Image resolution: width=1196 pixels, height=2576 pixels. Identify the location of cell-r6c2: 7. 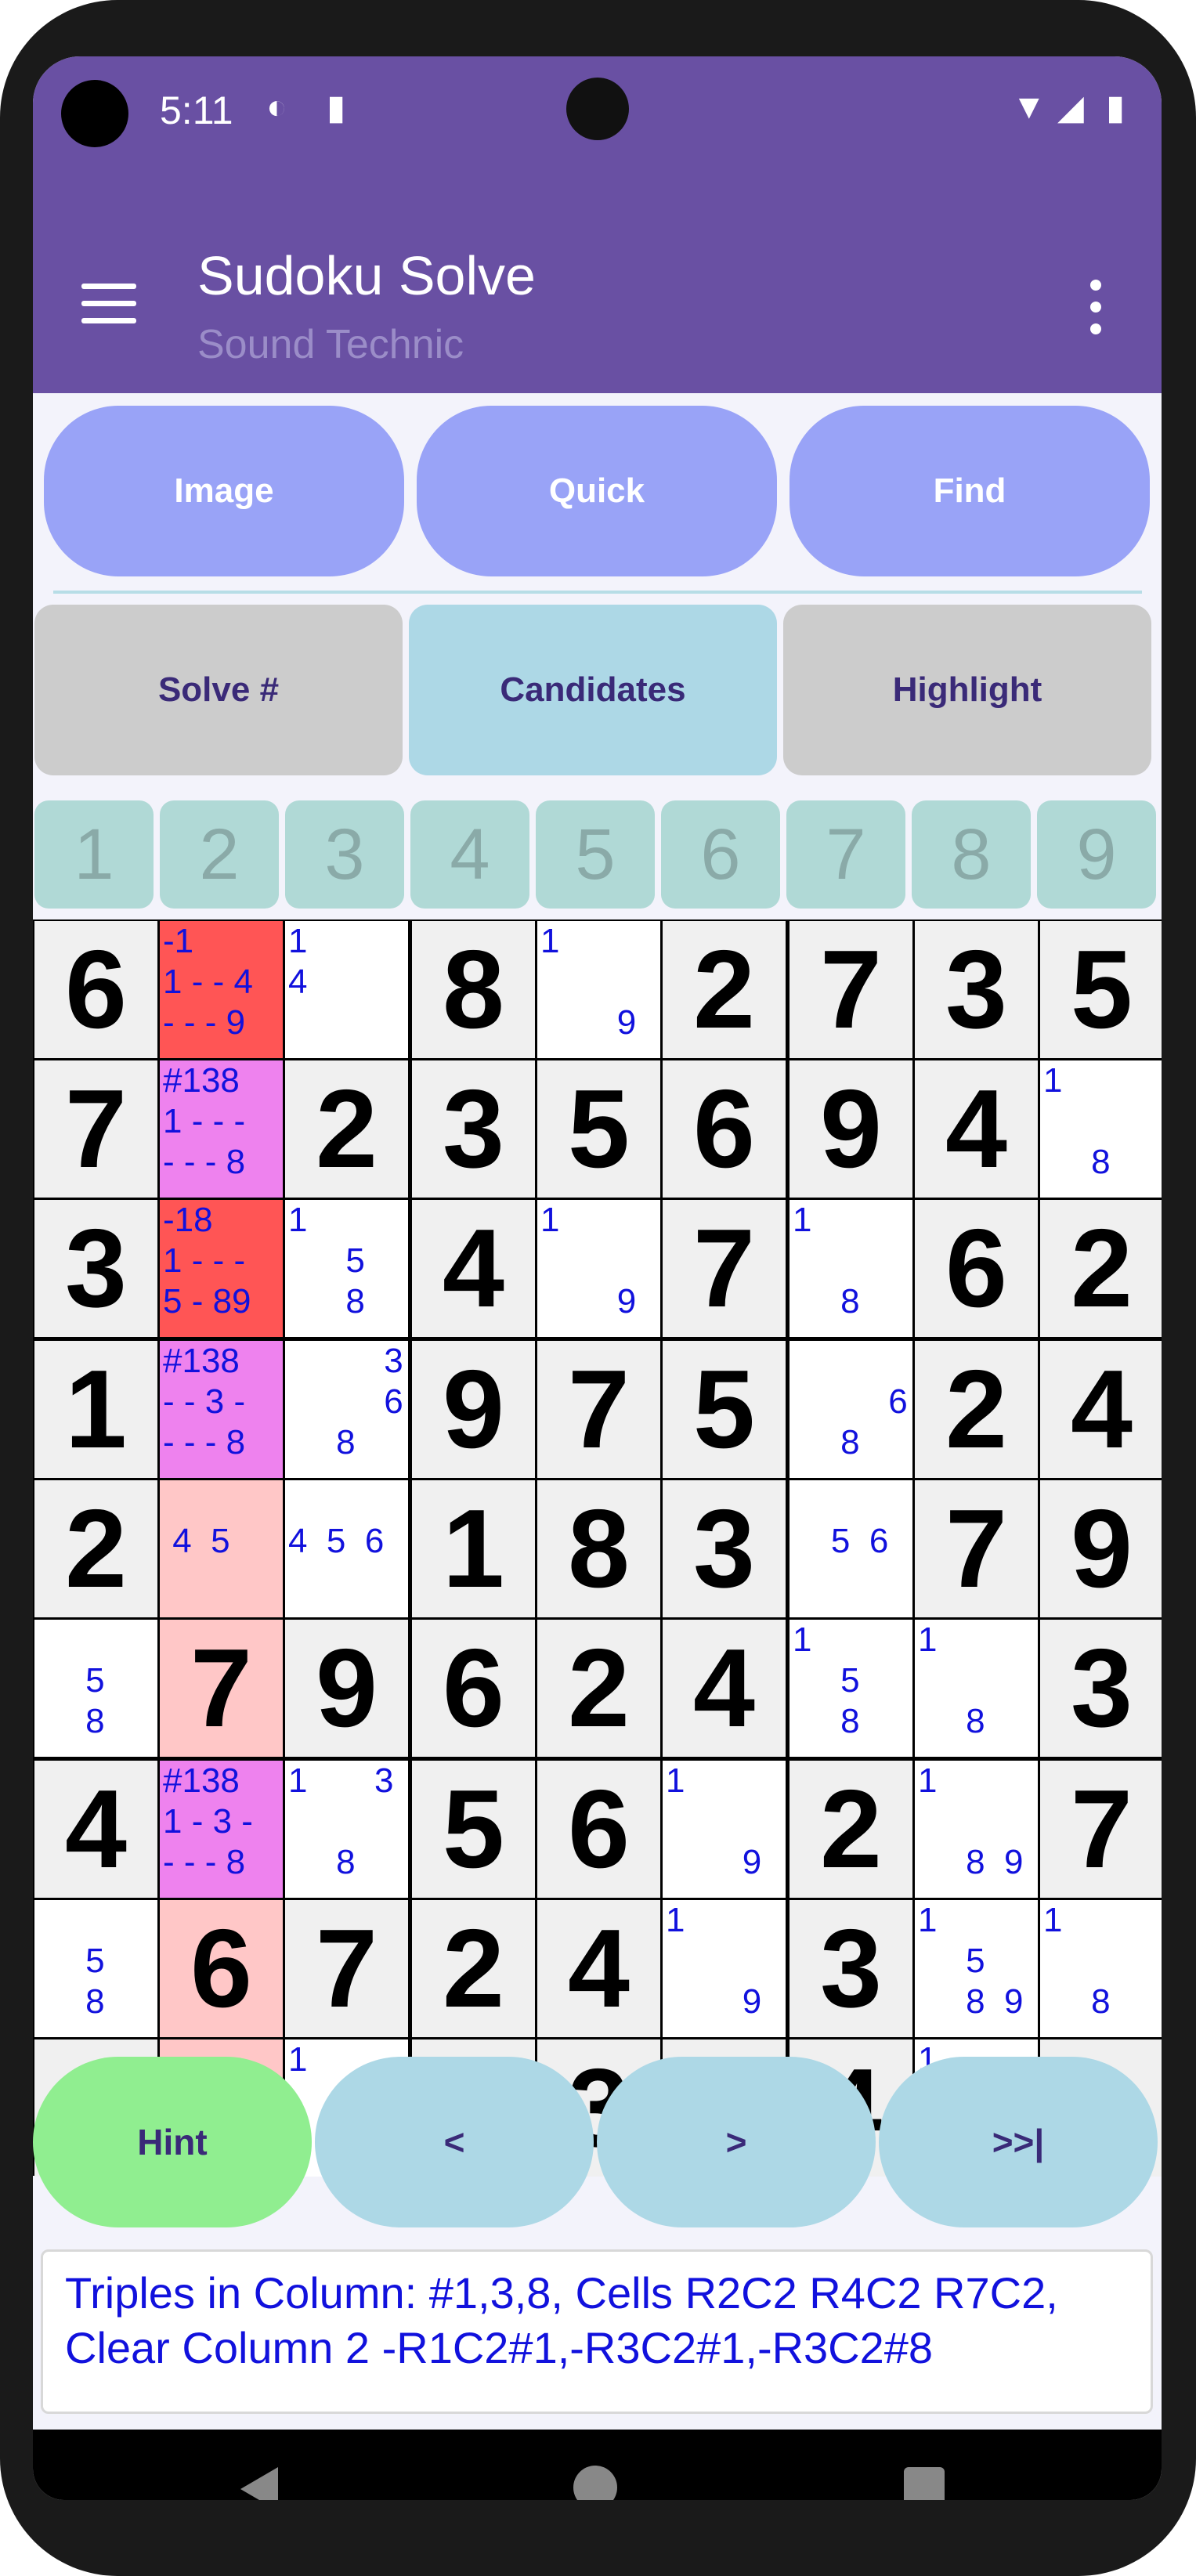
(221, 1688).